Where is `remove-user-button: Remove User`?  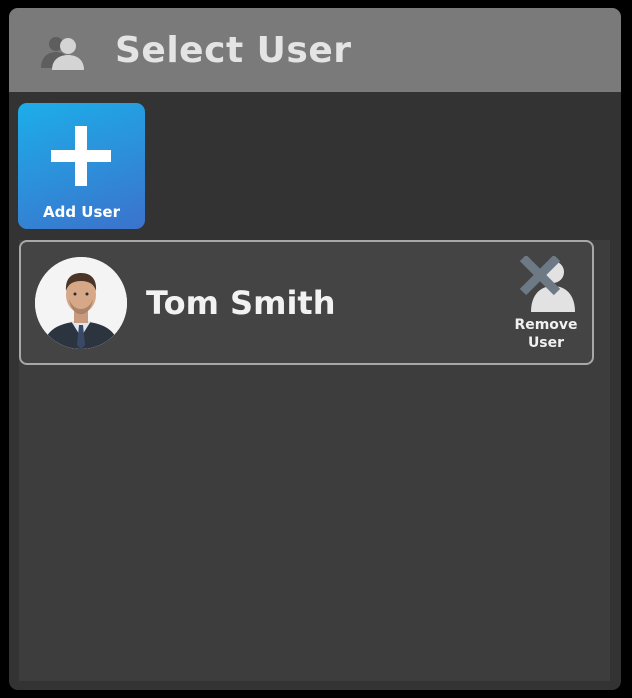 remove-user-button: Remove User is located at coordinates (544, 306).